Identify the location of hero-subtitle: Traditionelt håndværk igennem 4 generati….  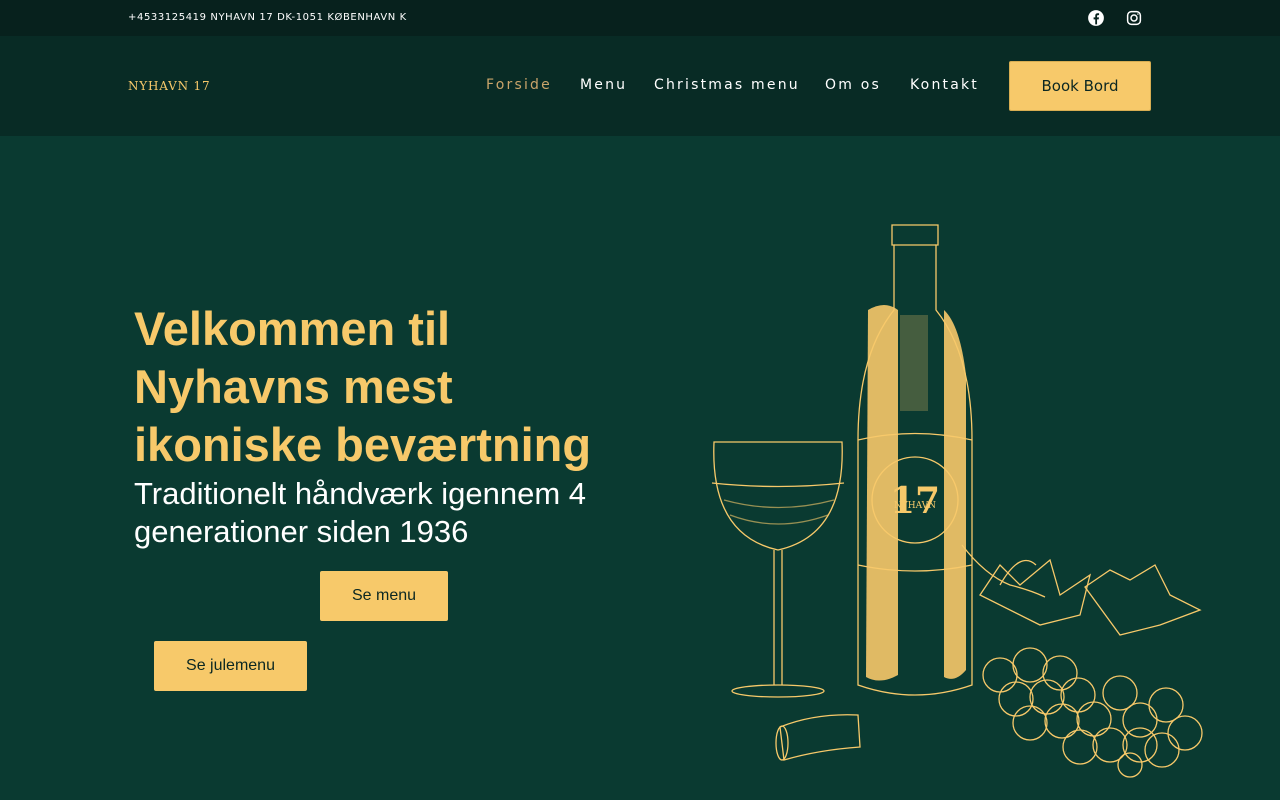
(360, 512).